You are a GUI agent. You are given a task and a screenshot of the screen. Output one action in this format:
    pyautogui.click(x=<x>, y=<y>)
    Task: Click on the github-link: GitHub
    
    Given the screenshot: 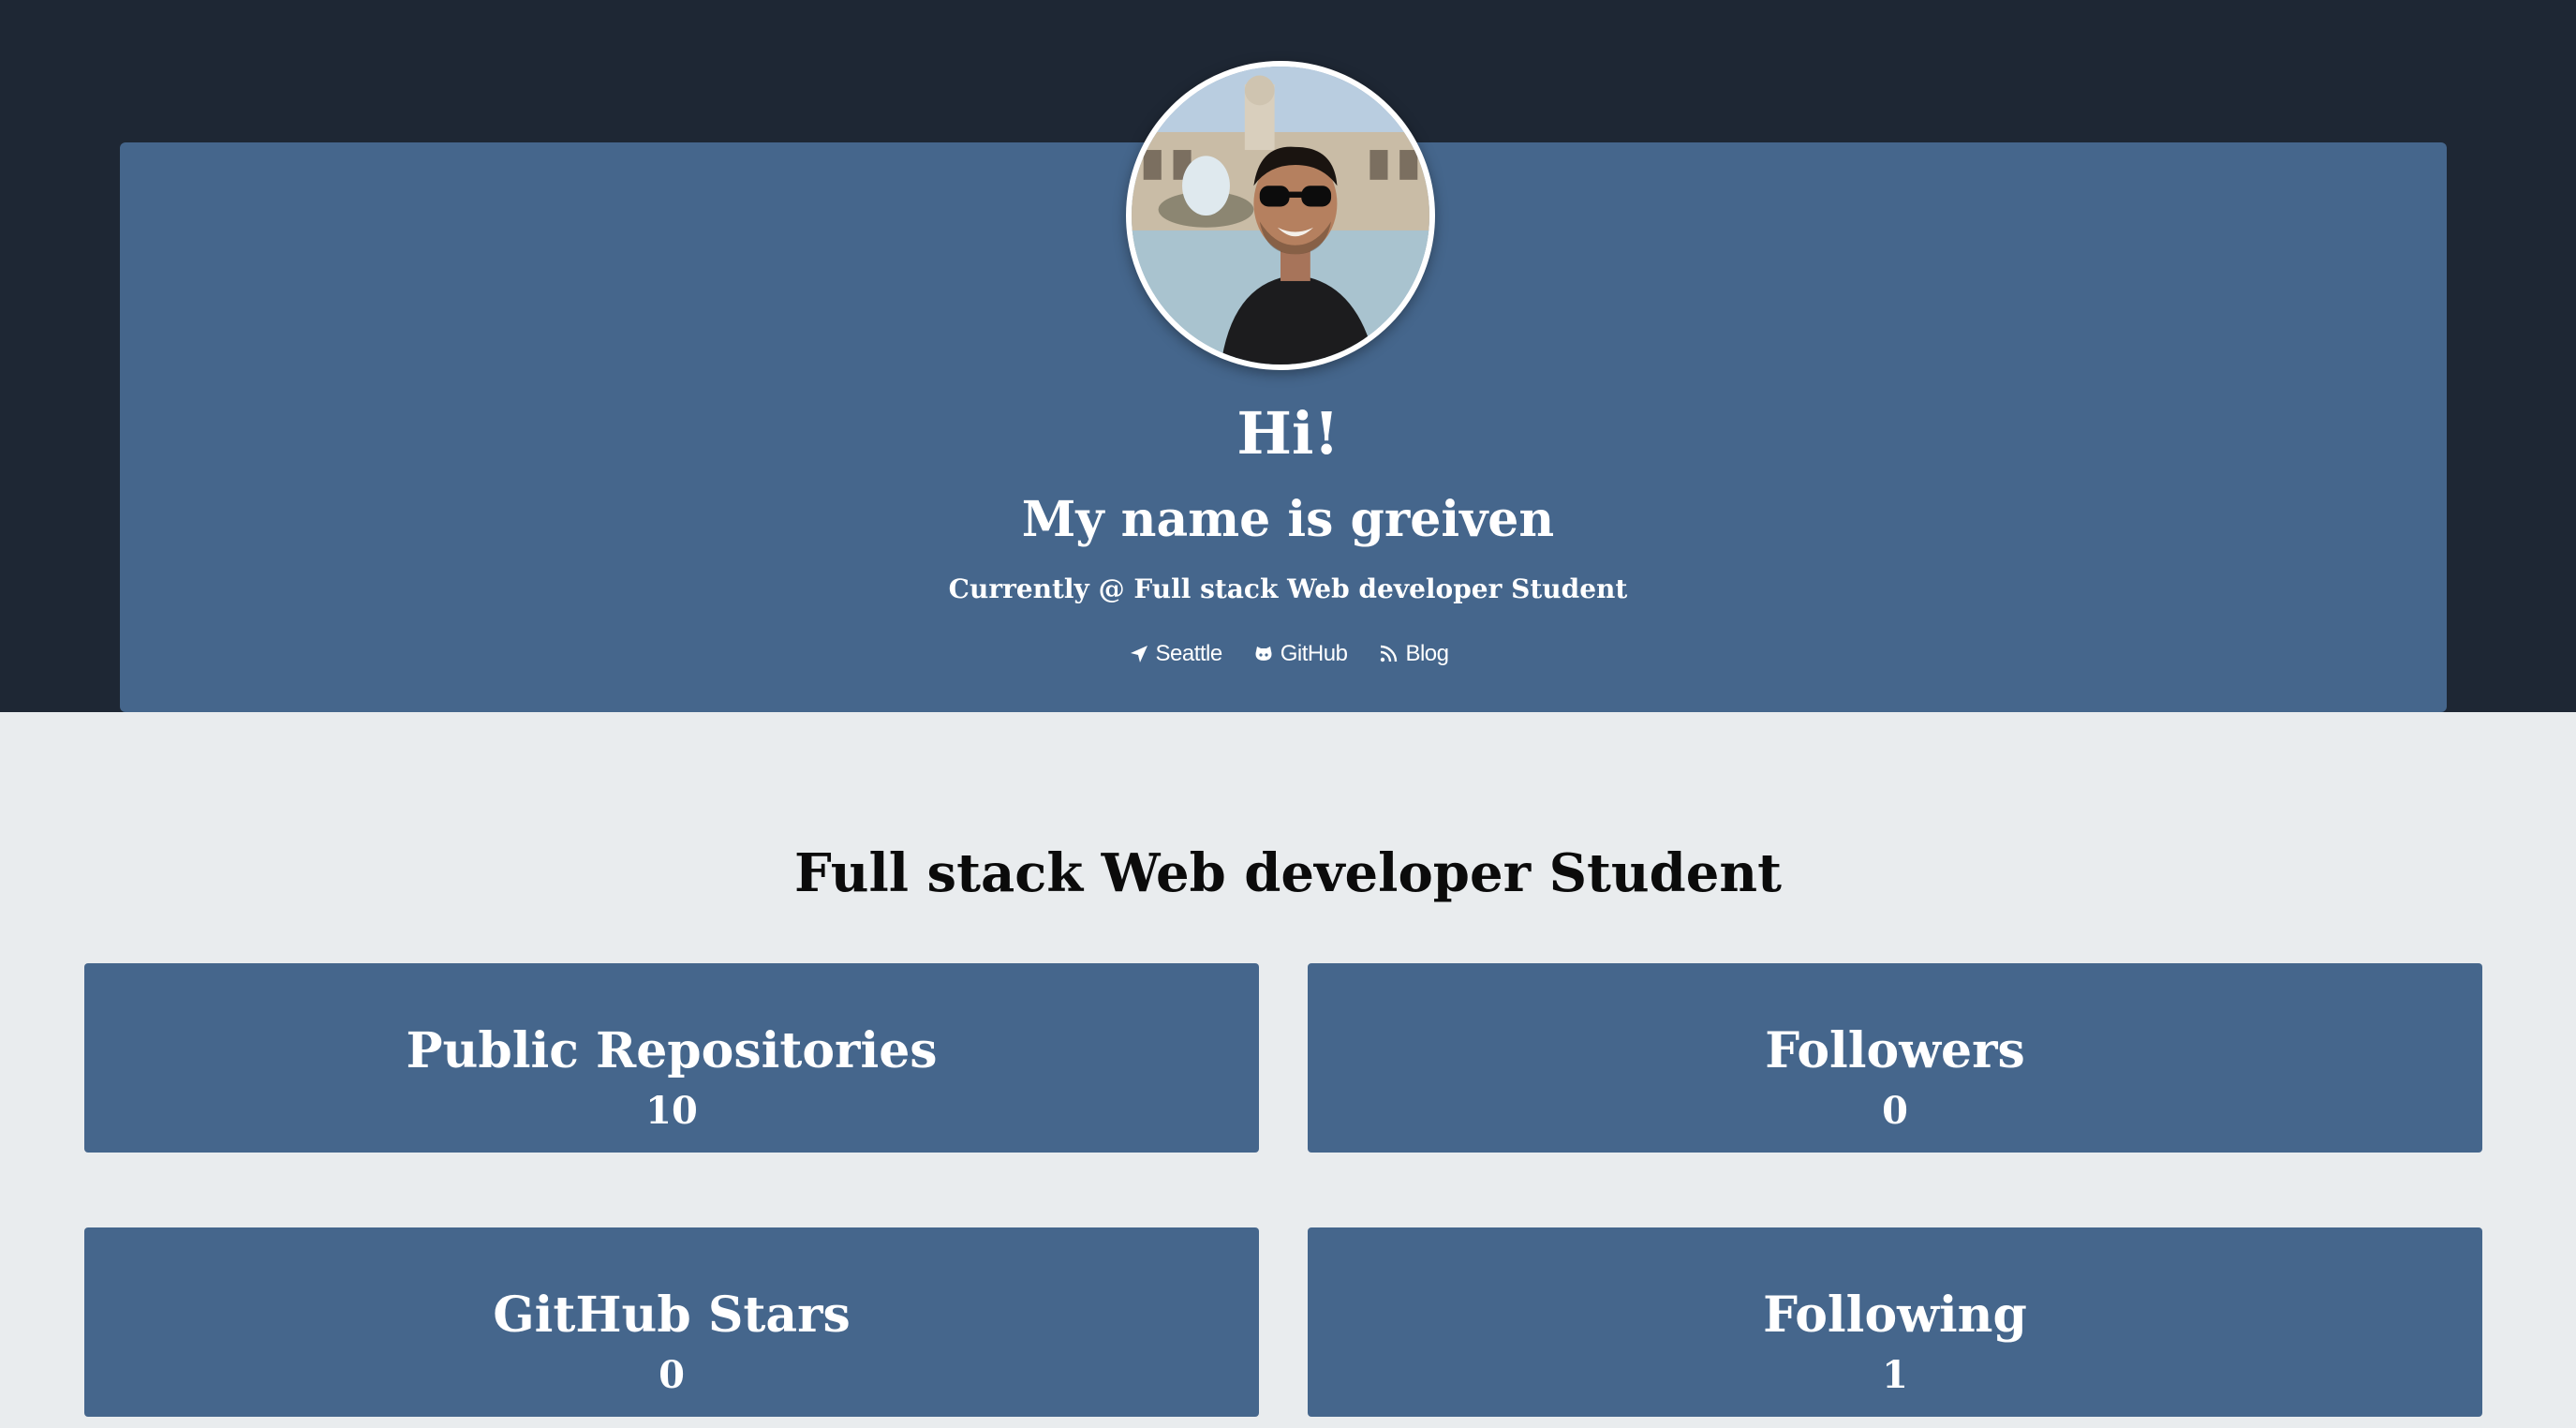 What is the action you would take?
    pyautogui.click(x=1300, y=654)
    